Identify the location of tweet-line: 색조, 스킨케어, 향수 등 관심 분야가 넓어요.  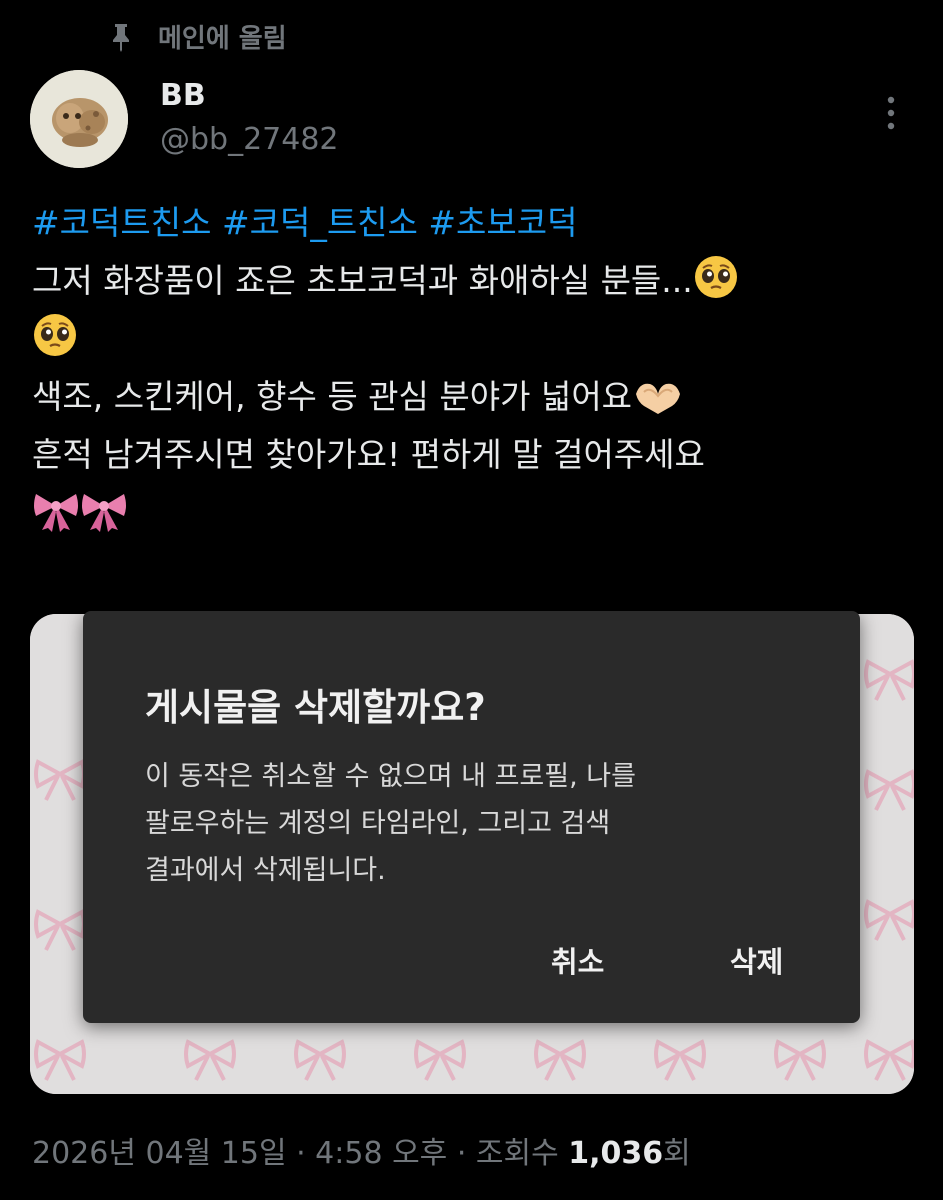
(472, 397).